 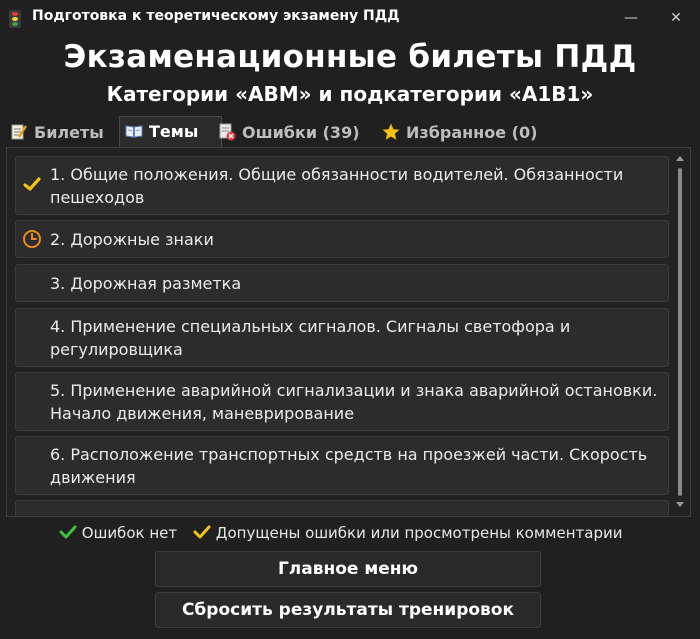 What do you see at coordinates (348, 610) in the screenshot?
I see `reset-results-button: Сбросить результаты тренировок` at bounding box center [348, 610].